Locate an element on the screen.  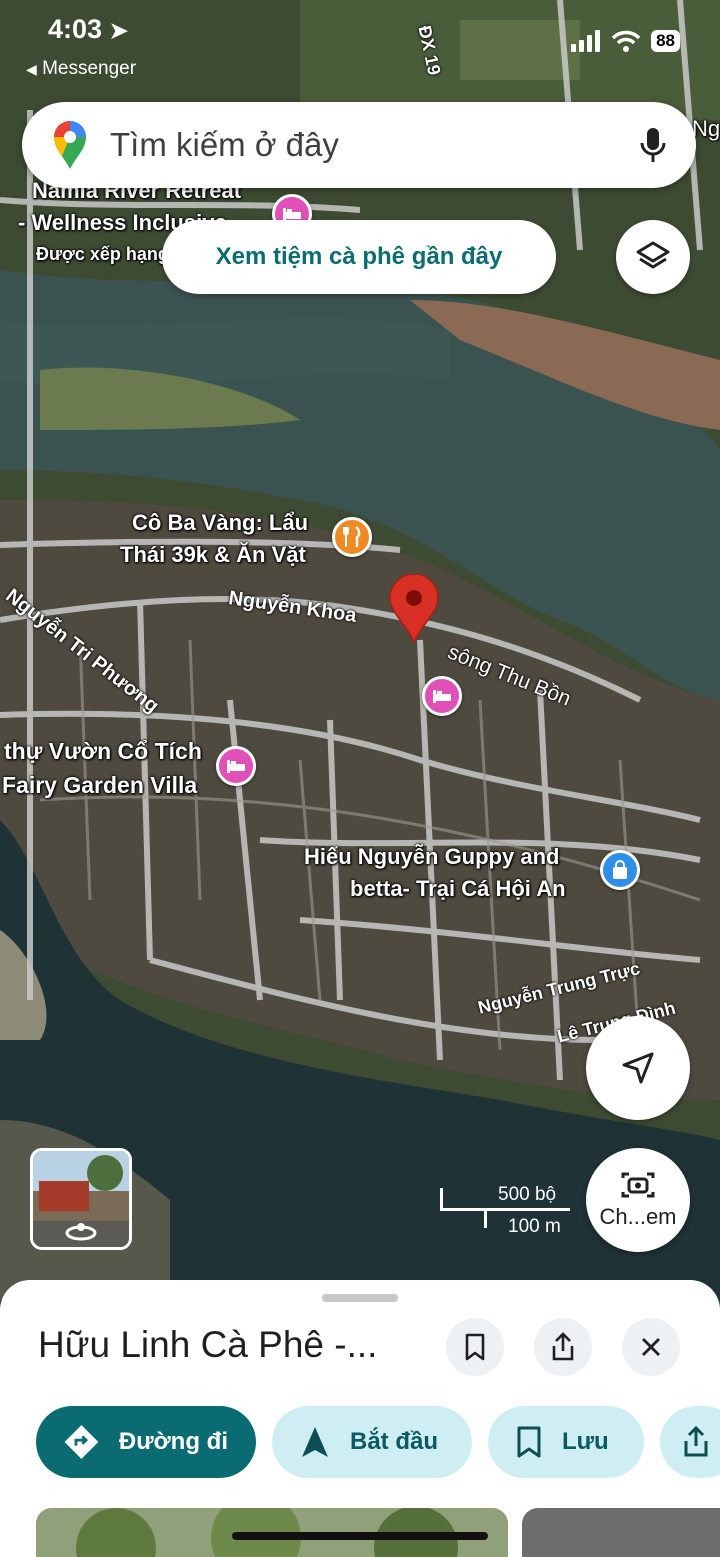
nearby-coffee-chip: Xem tiệm cà phê gần đây is located at coordinates (359, 257).